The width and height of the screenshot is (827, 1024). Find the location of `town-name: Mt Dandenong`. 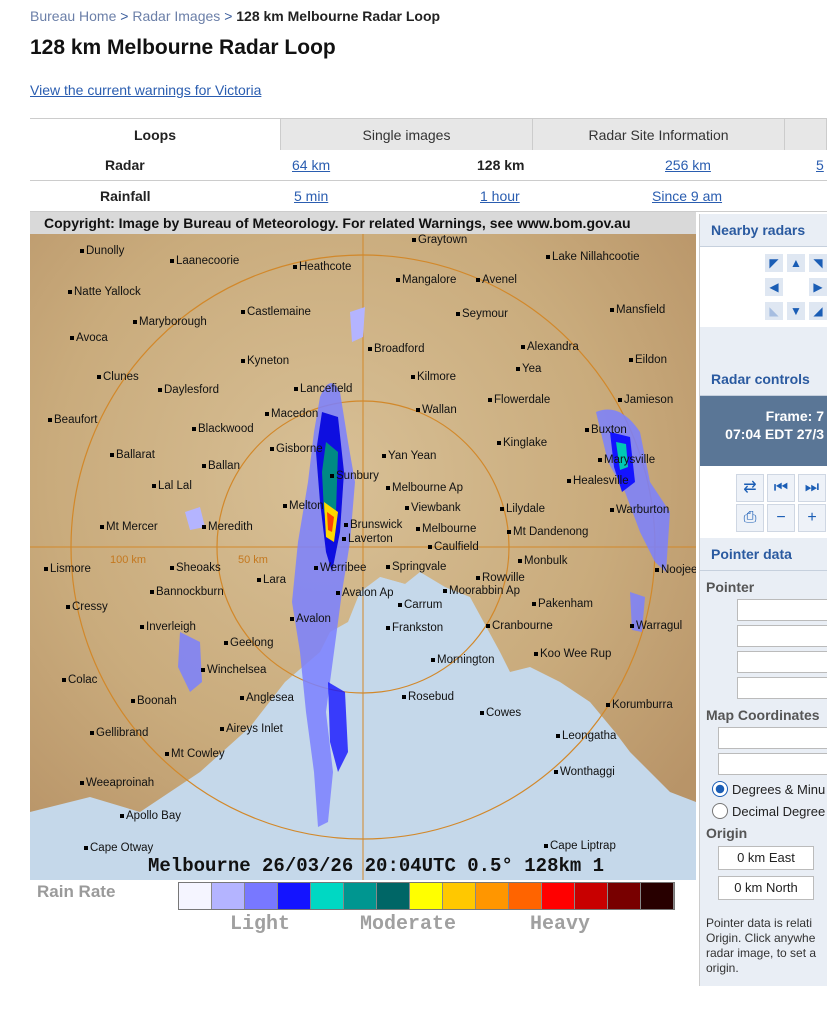

town-name: Mt Dandenong is located at coordinates (551, 532).